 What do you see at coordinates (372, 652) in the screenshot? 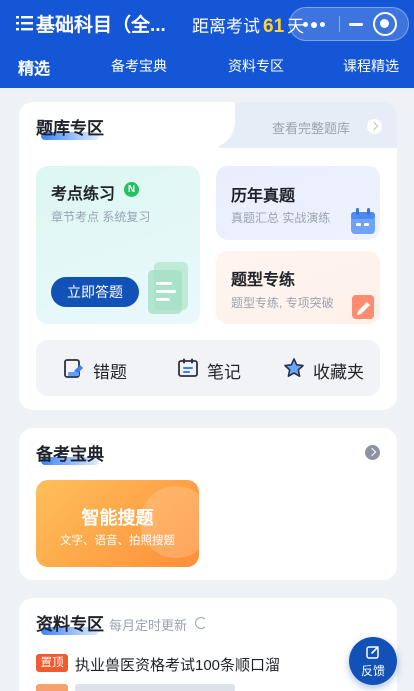
I see `edit-feedback-icon` at bounding box center [372, 652].